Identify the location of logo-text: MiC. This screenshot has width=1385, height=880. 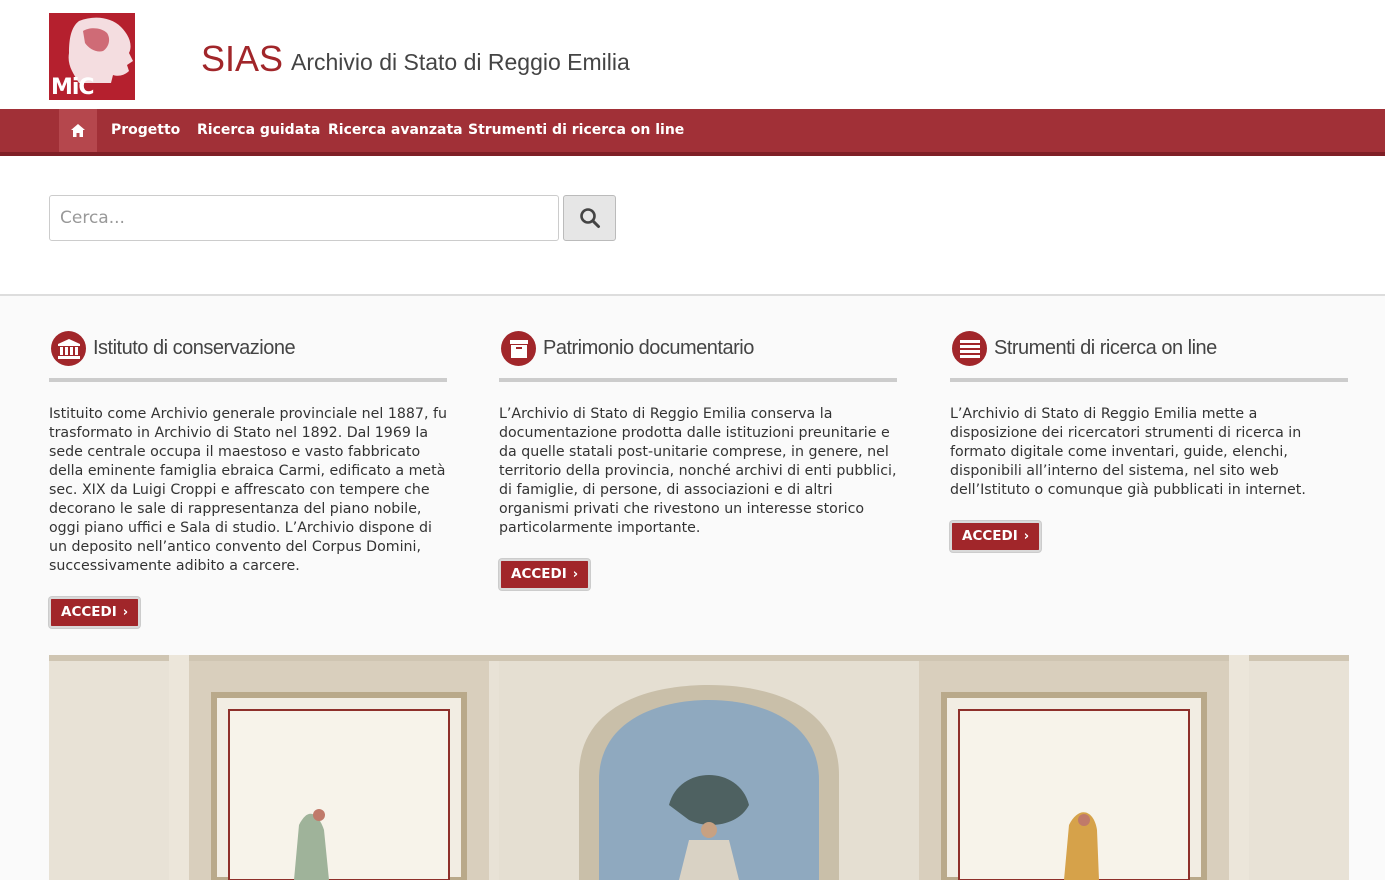
(73, 87).